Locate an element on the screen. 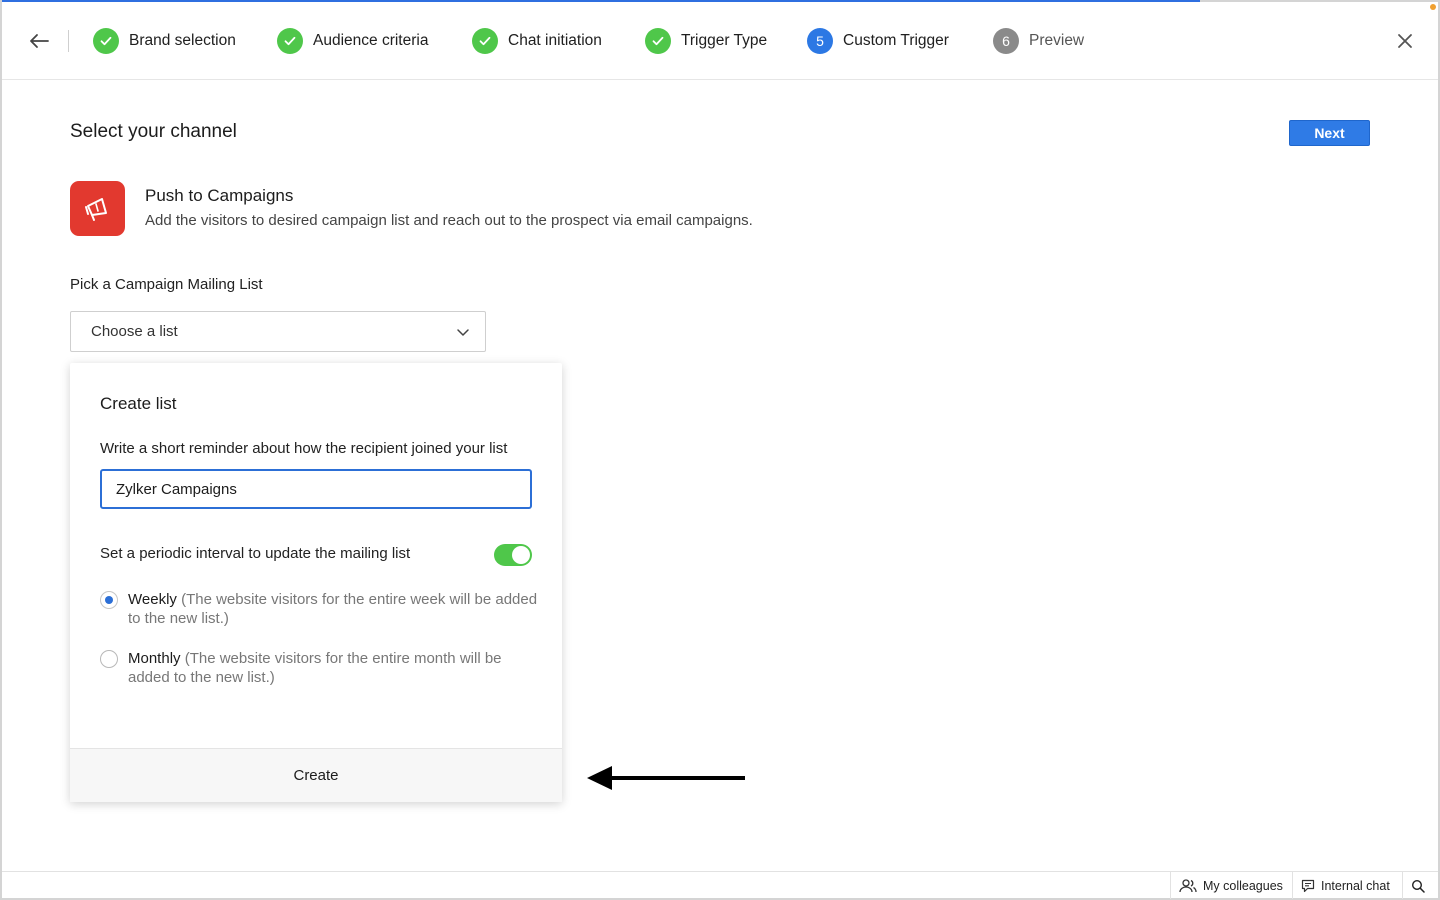 This screenshot has height=900, width=1440. step-chat-initiation: Chat initiation is located at coordinates (537, 41).